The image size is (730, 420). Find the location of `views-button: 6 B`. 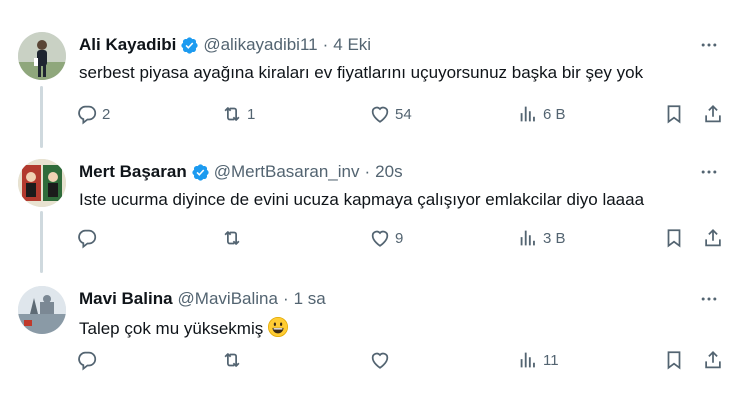

views-button: 6 B is located at coordinates (541, 114).